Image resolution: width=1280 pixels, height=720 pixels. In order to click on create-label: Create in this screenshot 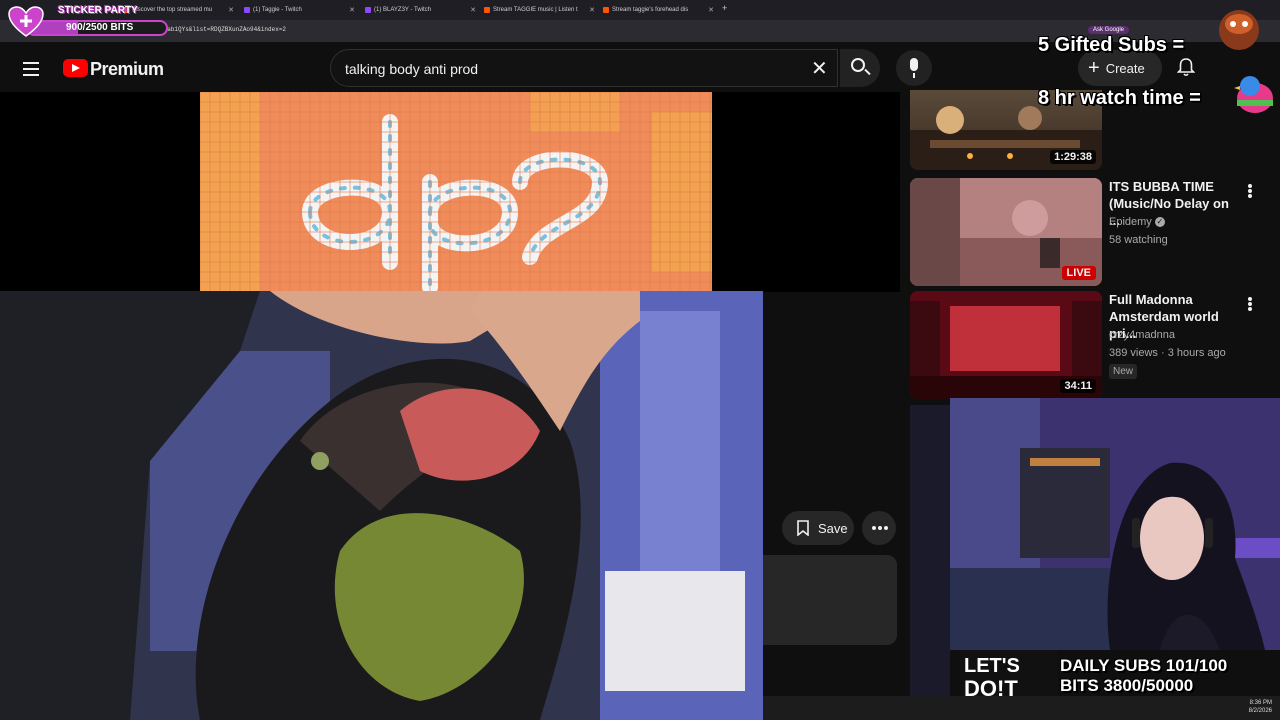, I will do `click(1125, 68)`.